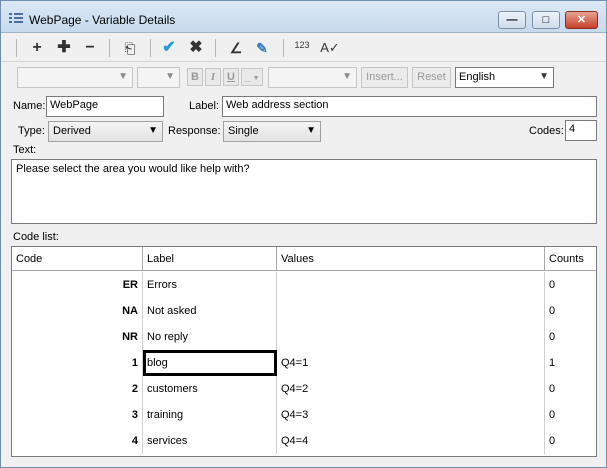 This screenshot has width=607, height=468. Describe the element at coordinates (411, 259) in the screenshot. I see `column-header-values: Values` at that location.